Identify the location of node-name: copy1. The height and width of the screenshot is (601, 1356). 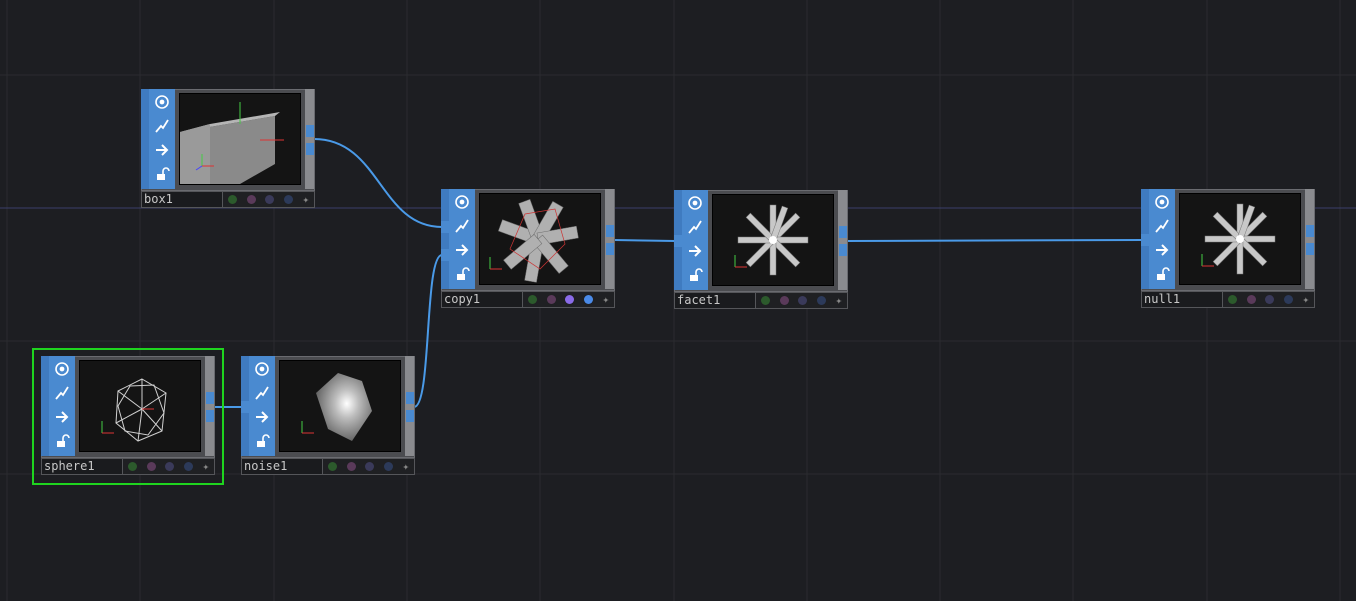
(482, 299).